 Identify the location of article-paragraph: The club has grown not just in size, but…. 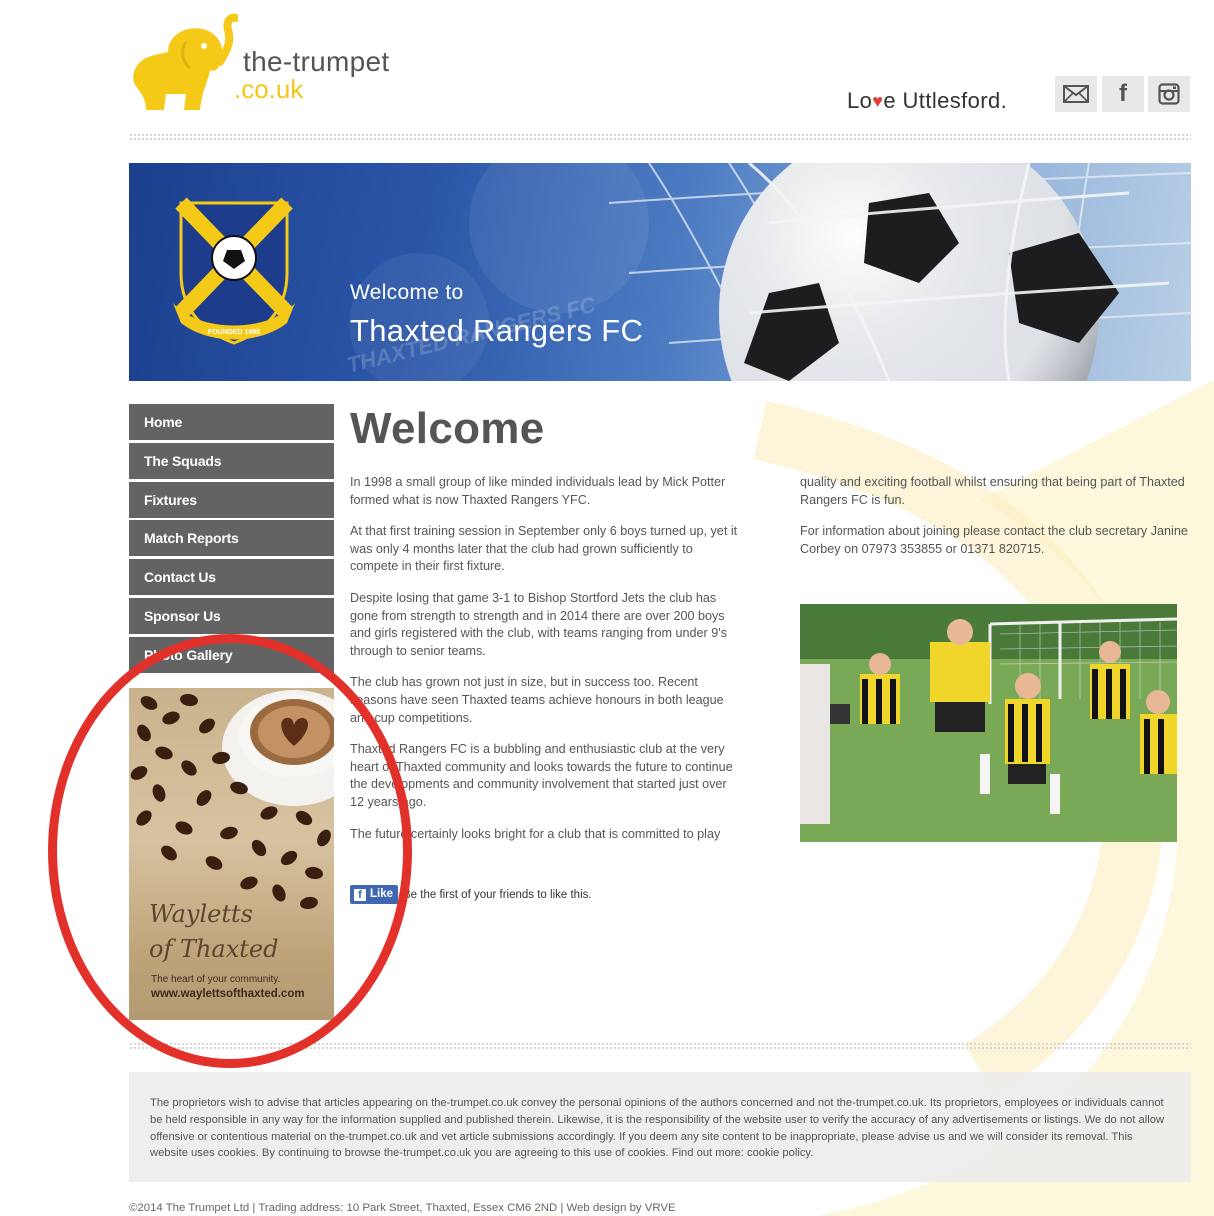
(537, 700).